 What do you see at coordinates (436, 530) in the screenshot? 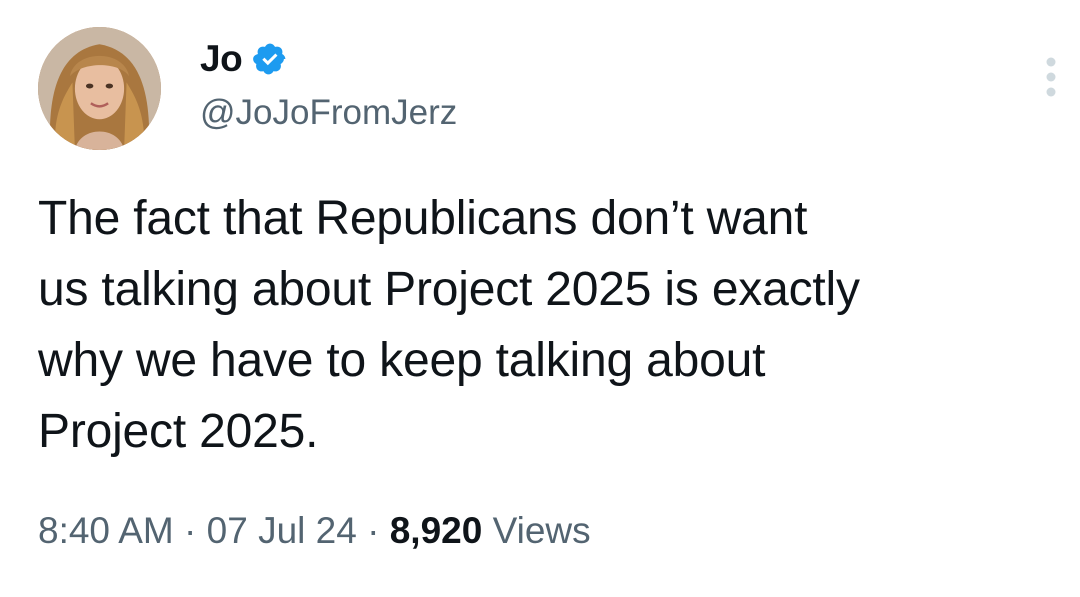
I see `views-count: 8,920` at bounding box center [436, 530].